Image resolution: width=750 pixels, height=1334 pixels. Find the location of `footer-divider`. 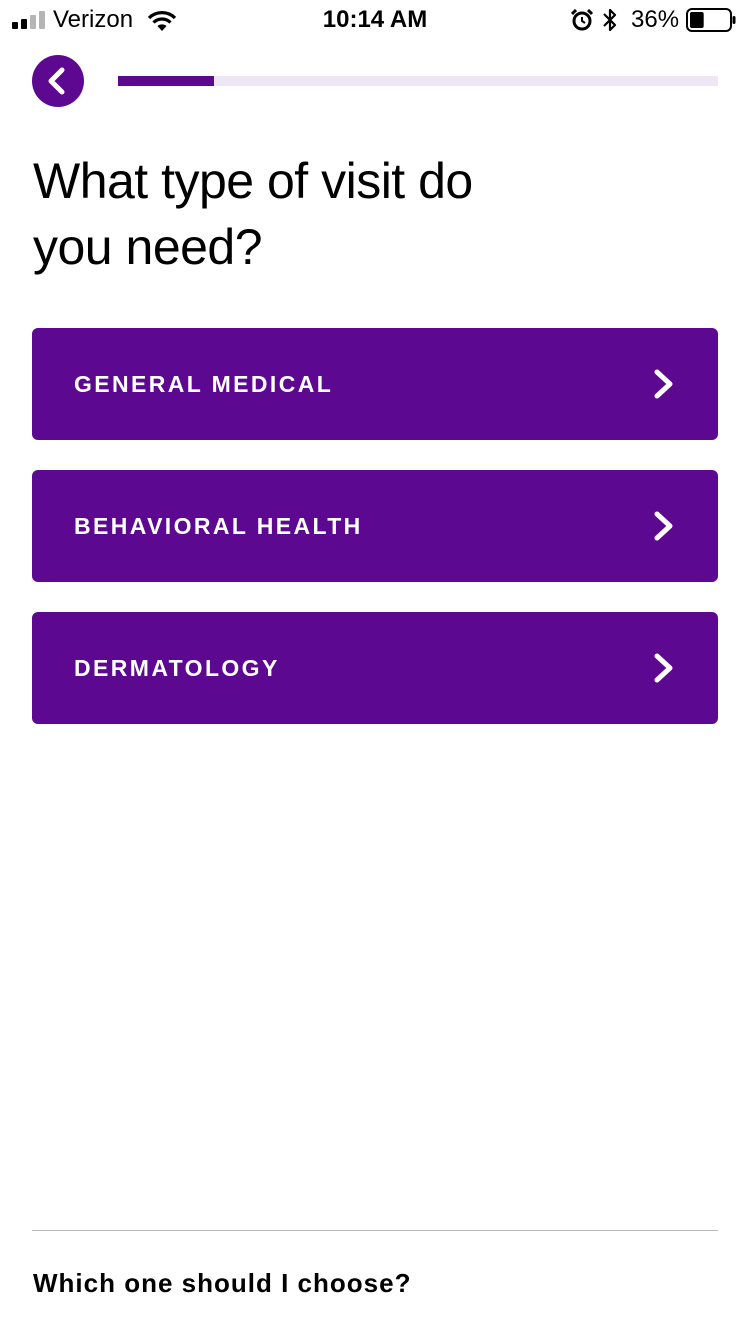

footer-divider is located at coordinates (375, 1230).